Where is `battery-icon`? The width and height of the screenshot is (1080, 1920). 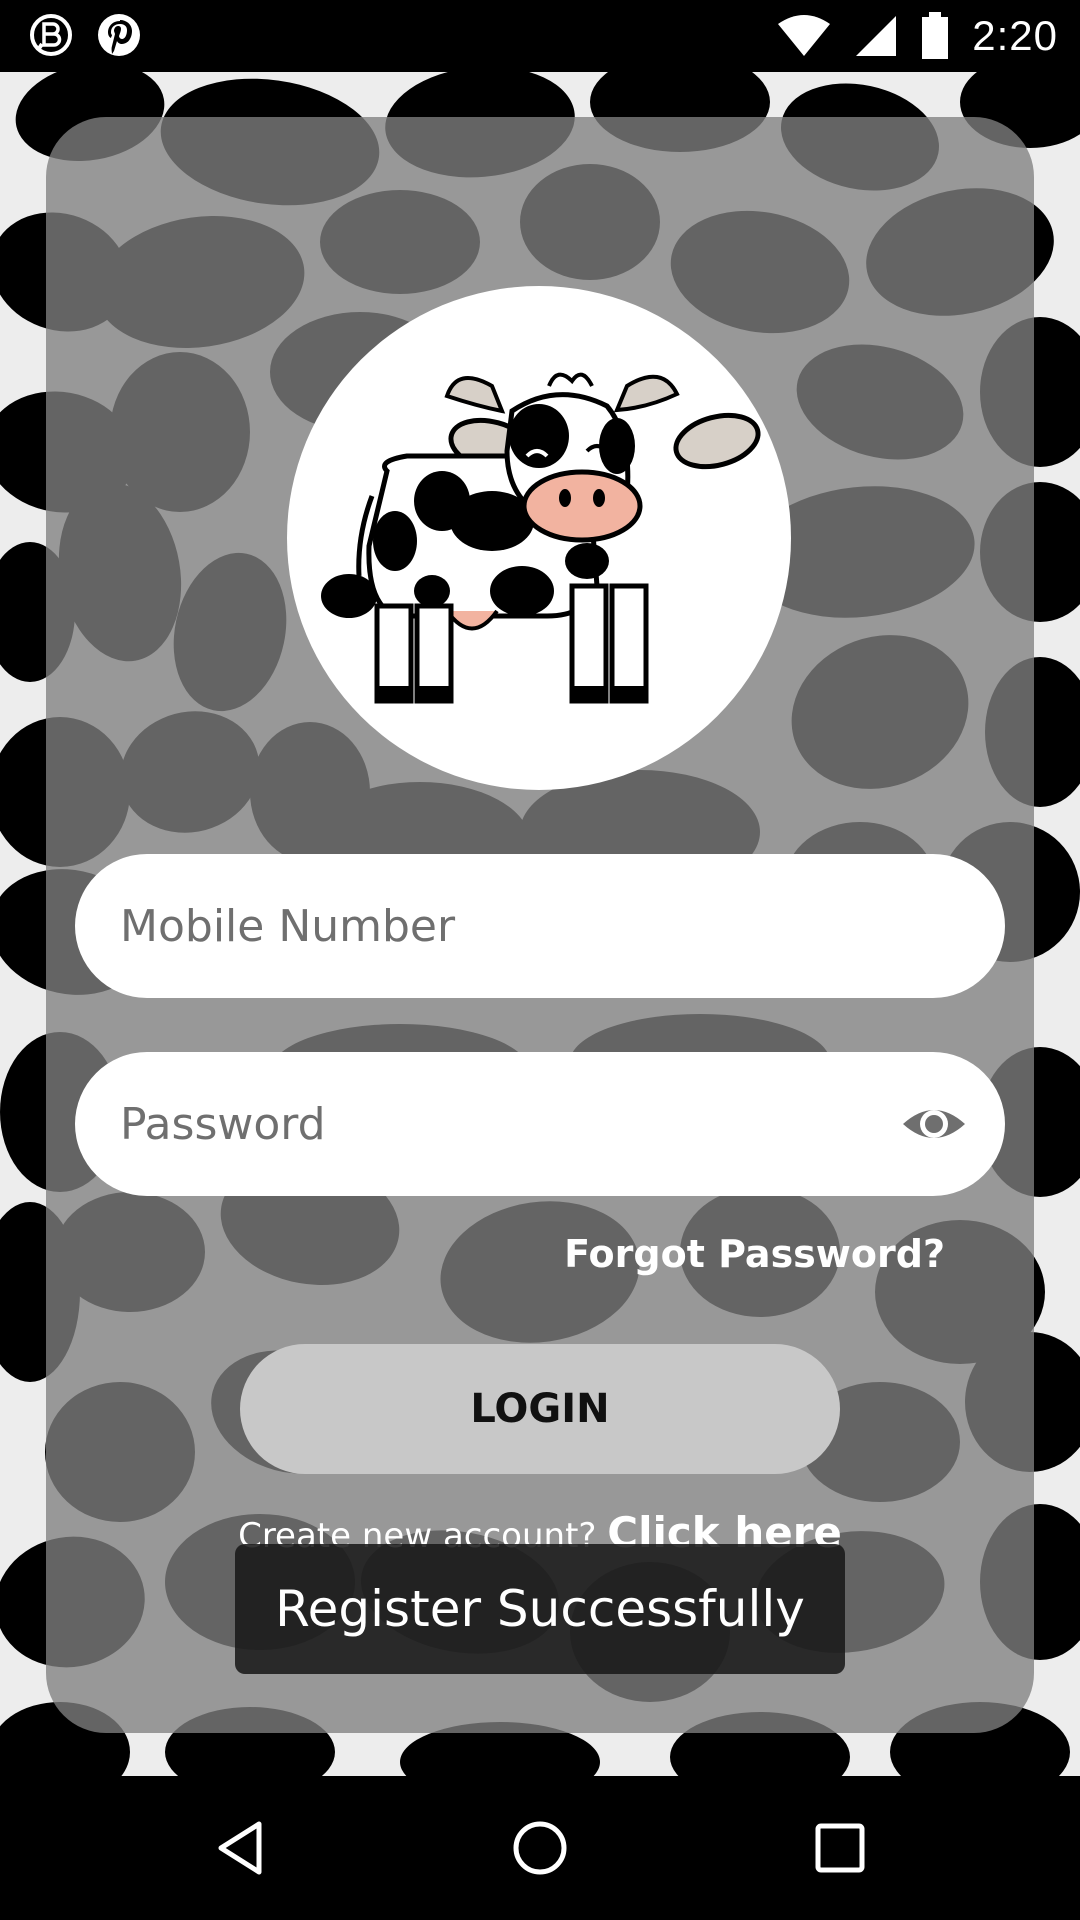 battery-icon is located at coordinates (935, 35).